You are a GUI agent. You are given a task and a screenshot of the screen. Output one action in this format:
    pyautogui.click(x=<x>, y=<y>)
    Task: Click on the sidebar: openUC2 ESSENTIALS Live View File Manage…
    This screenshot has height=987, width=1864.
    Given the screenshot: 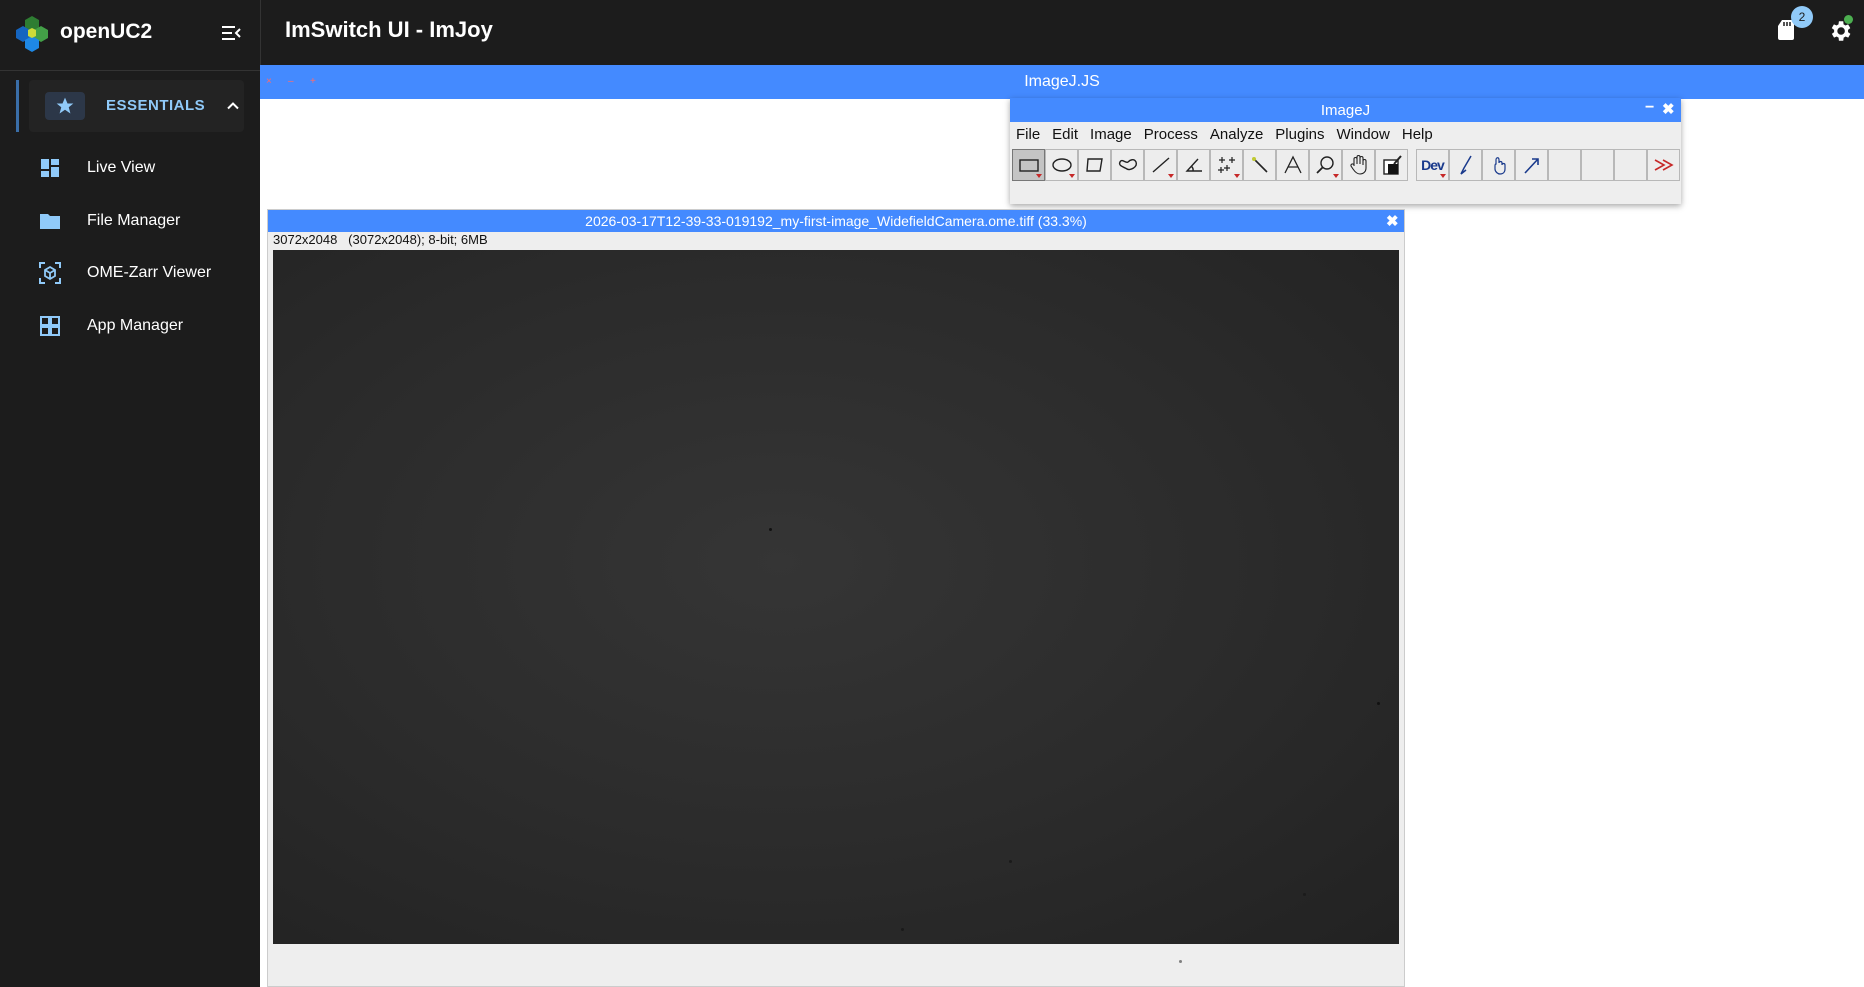 What is the action you would take?
    pyautogui.click(x=130, y=493)
    